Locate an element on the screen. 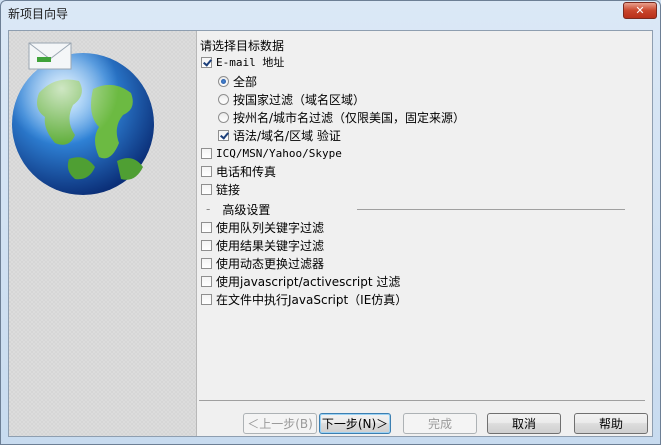  advanced-option-label: 使用动态更换过滤器 is located at coordinates (270, 263).